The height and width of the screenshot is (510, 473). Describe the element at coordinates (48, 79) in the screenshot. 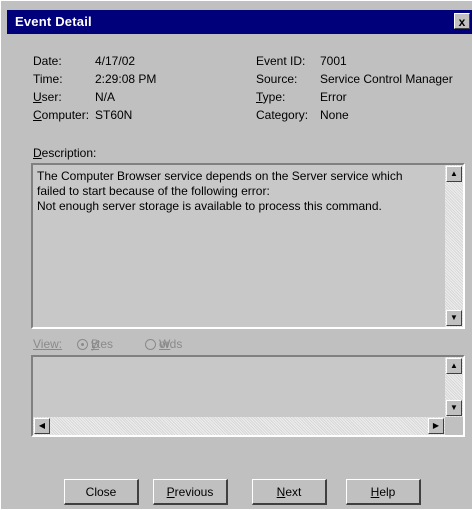

I see `time-label: Time:` at that location.